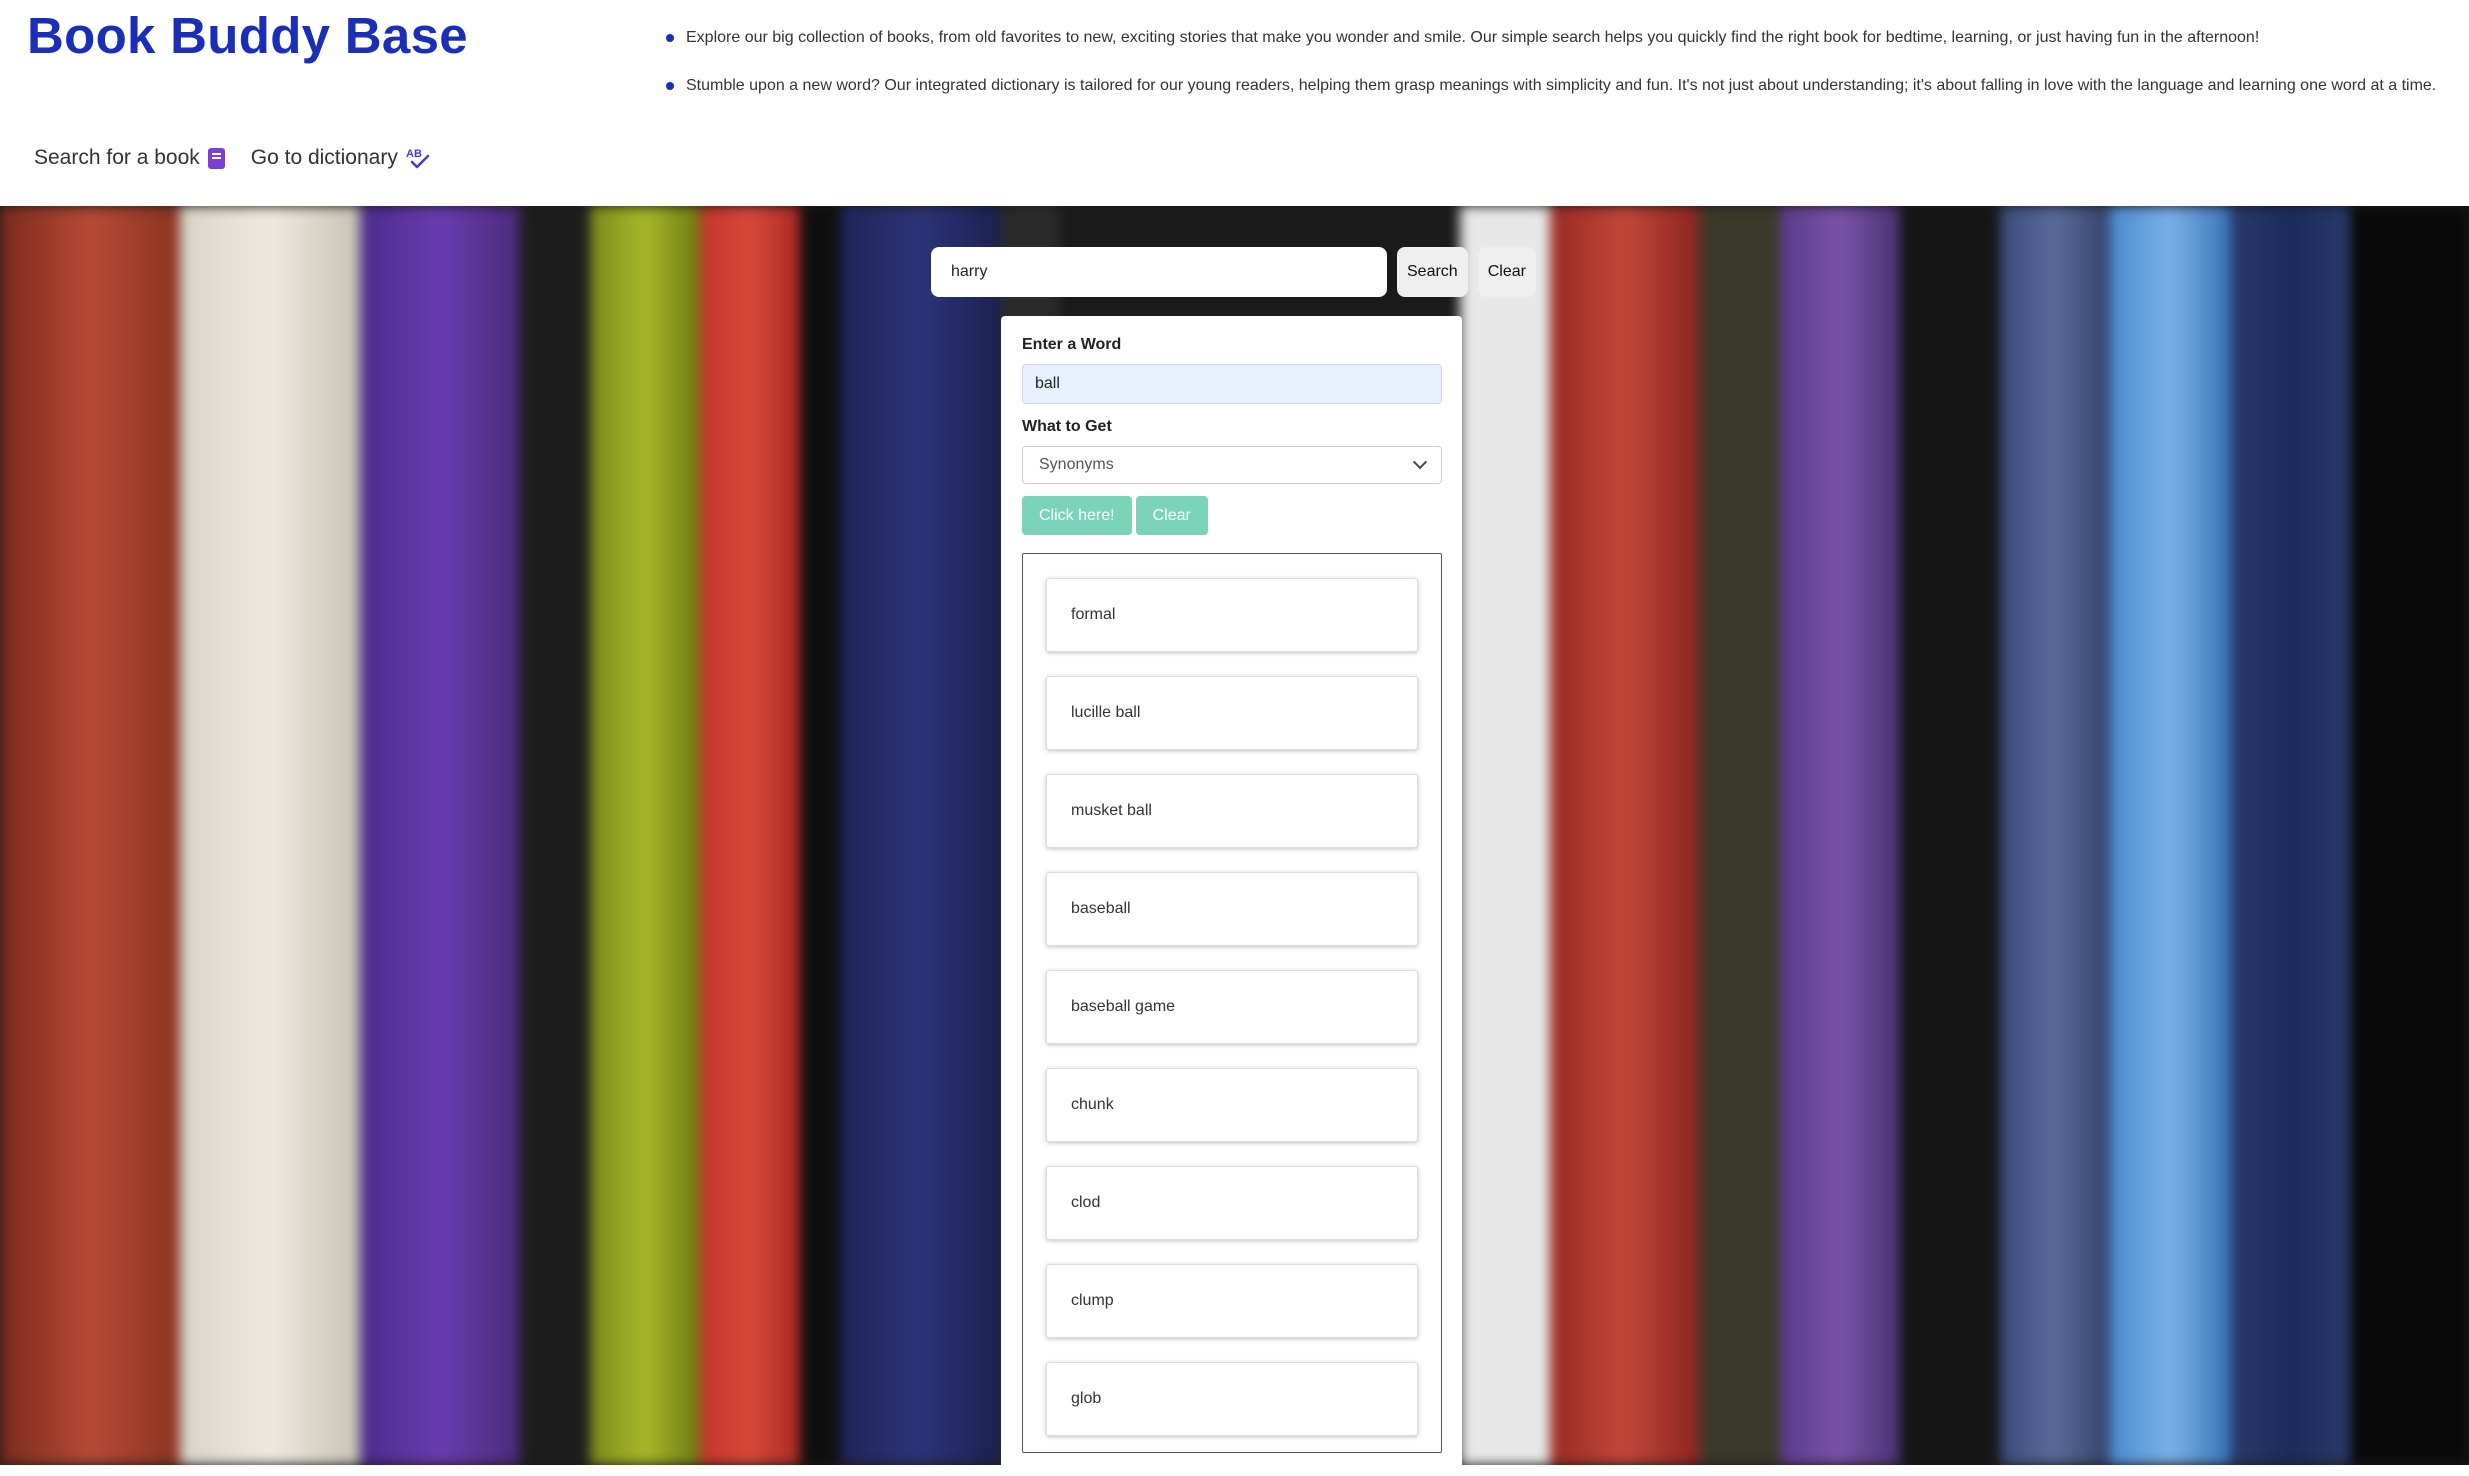 This screenshot has height=1476, width=2469. I want to click on site-title: Book Buddy Base, so click(247, 35).